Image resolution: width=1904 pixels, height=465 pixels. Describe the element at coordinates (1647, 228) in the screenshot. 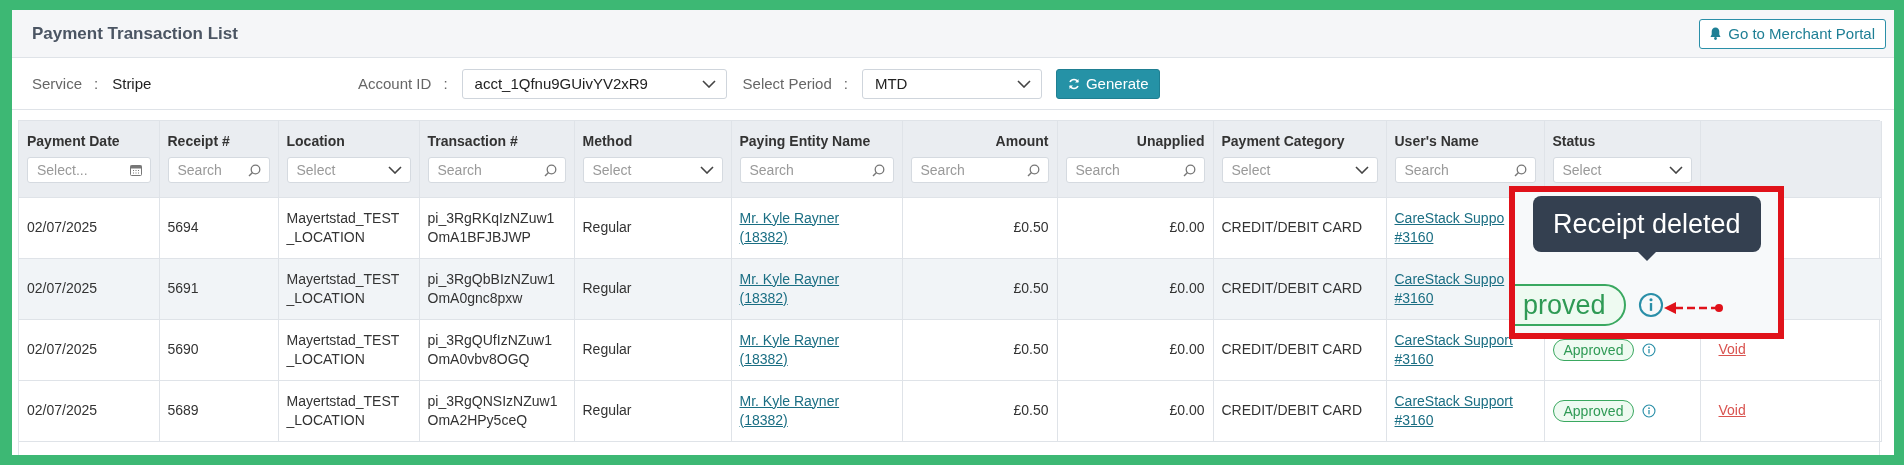

I see `tooltip: Receipt deleted` at that location.